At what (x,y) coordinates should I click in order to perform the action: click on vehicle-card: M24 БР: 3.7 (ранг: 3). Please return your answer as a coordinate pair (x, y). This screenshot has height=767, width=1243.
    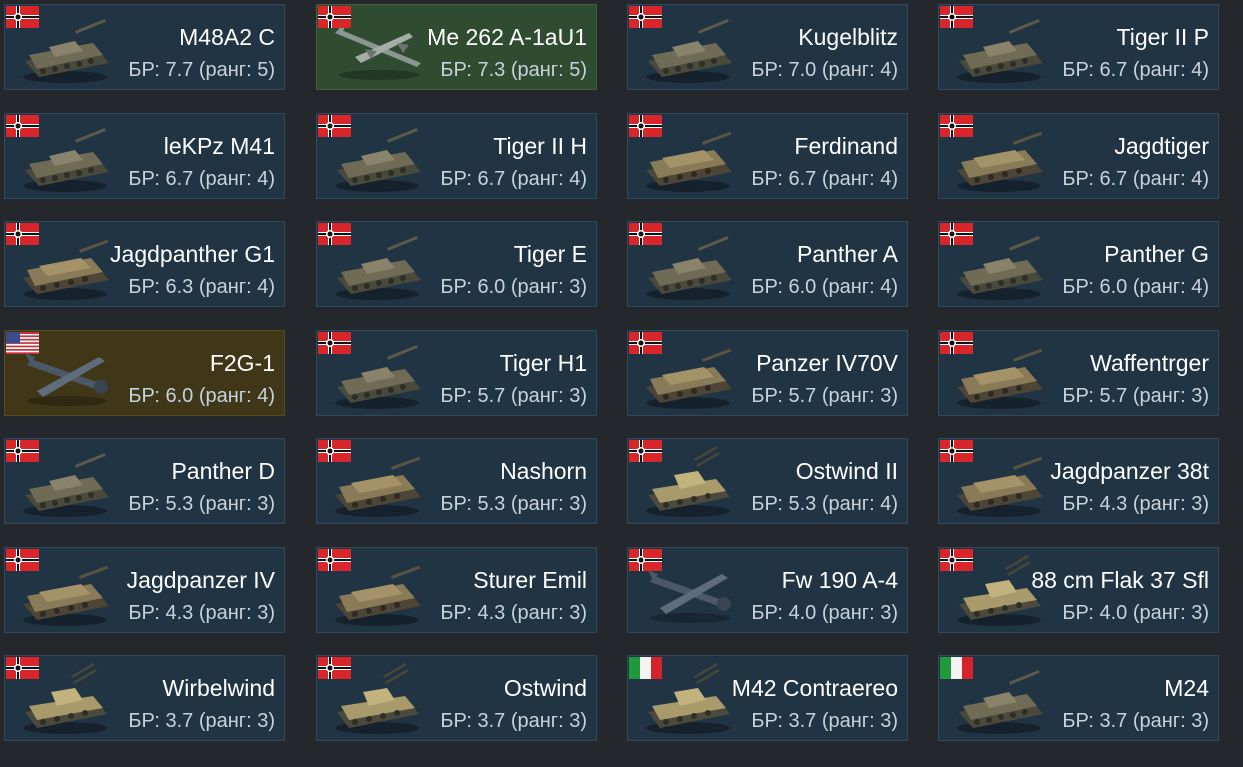
    Looking at the image, I should click on (1078, 698).